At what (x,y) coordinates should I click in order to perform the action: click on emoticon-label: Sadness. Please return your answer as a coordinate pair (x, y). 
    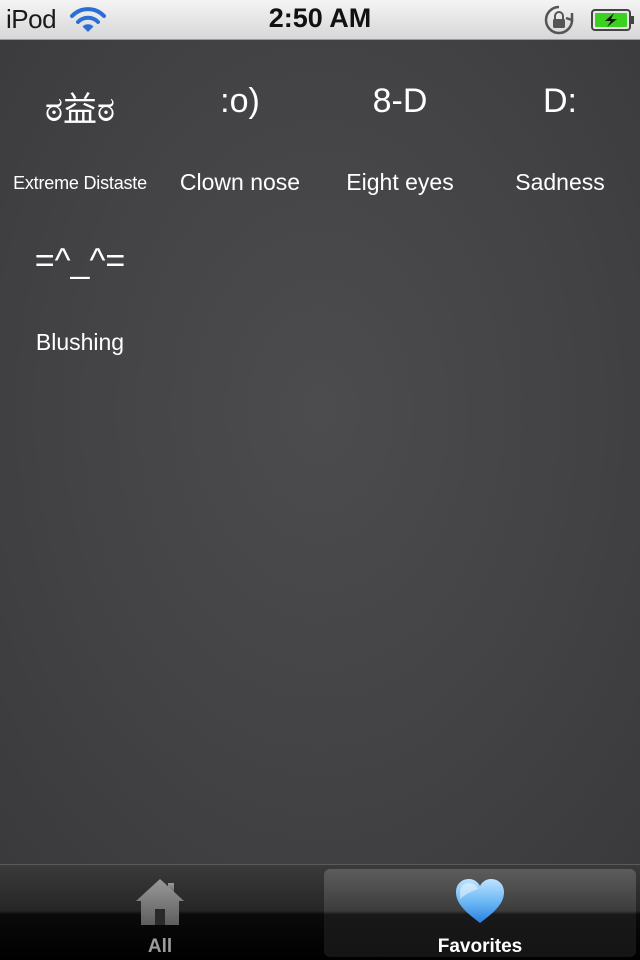
    Looking at the image, I should click on (560, 182).